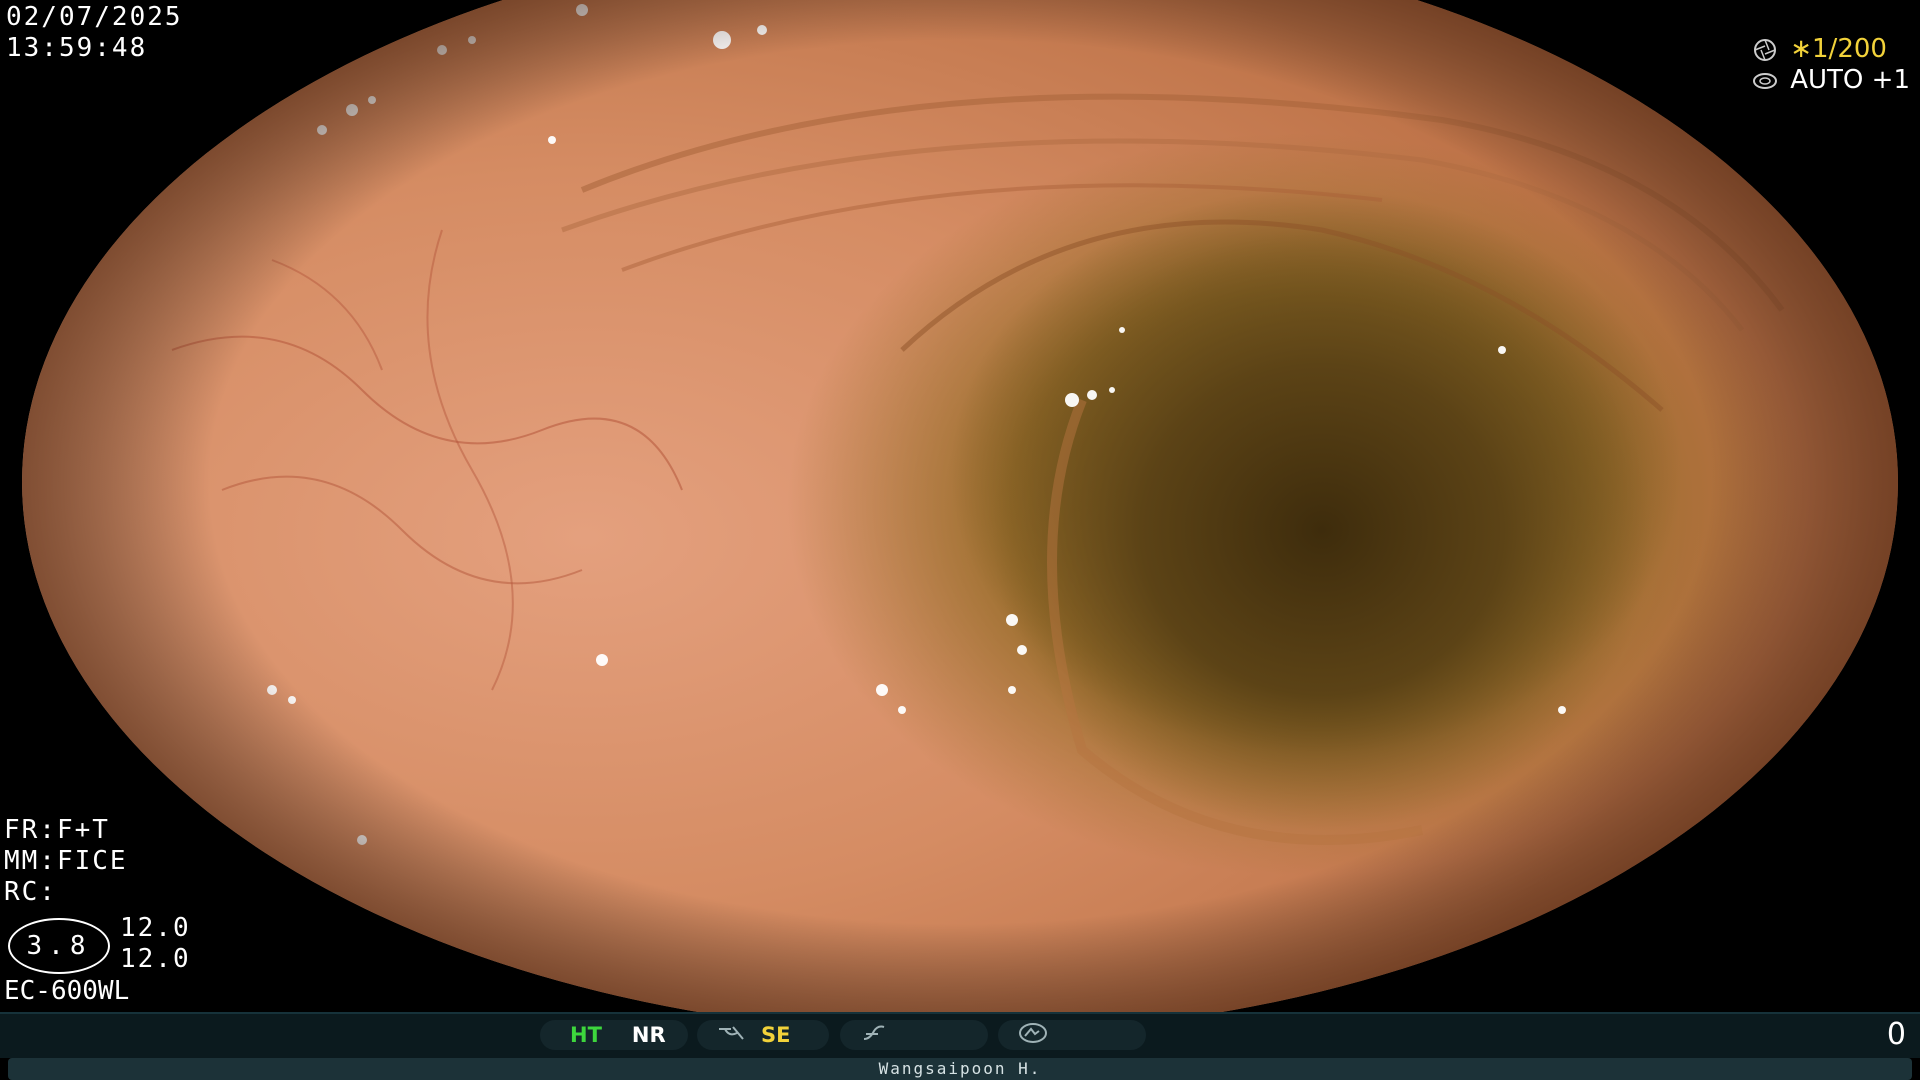 The width and height of the screenshot is (1920, 1080). What do you see at coordinates (1765, 50) in the screenshot?
I see `aperture-icon` at bounding box center [1765, 50].